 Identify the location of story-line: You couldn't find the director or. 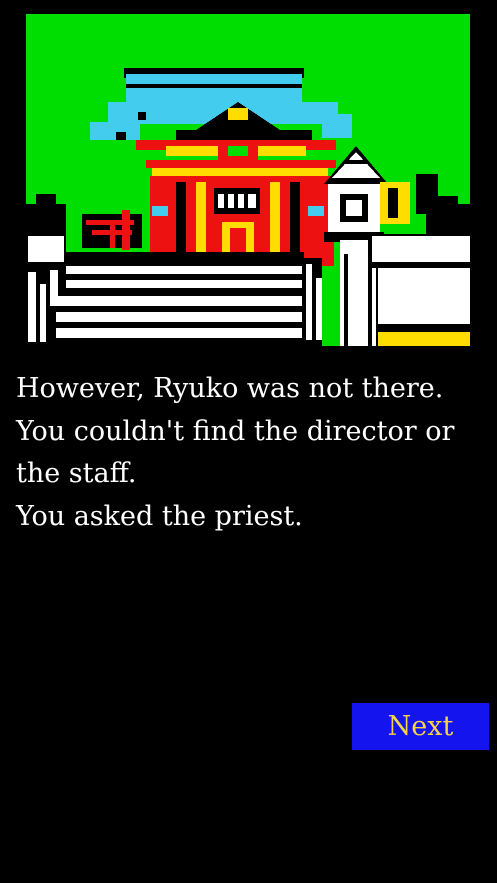
(235, 431).